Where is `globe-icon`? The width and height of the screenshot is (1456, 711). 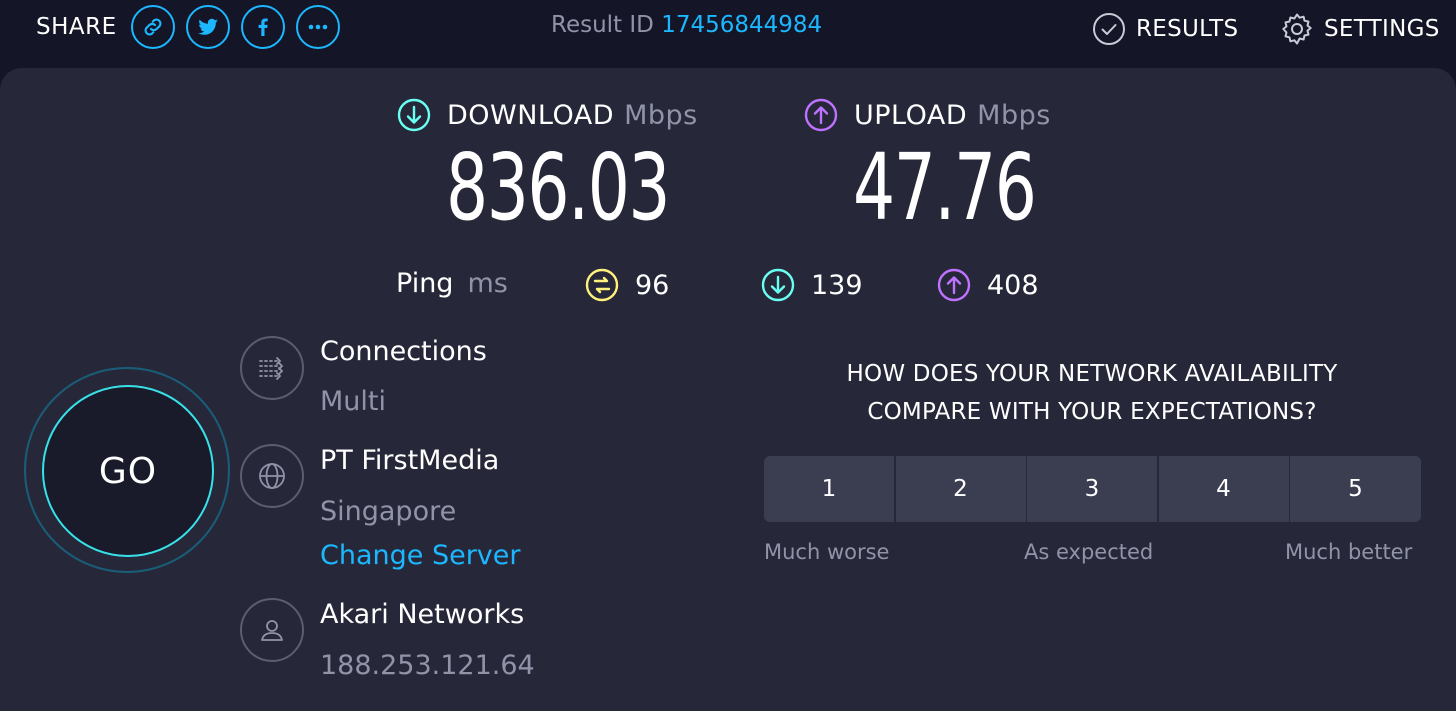
globe-icon is located at coordinates (272, 476).